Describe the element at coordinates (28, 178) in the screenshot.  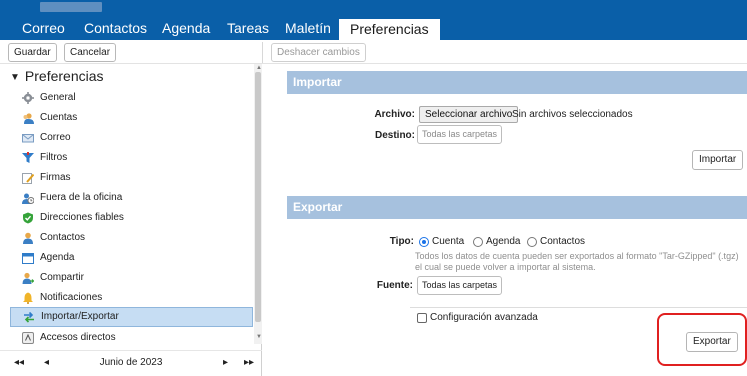
I see `signature-icon` at that location.